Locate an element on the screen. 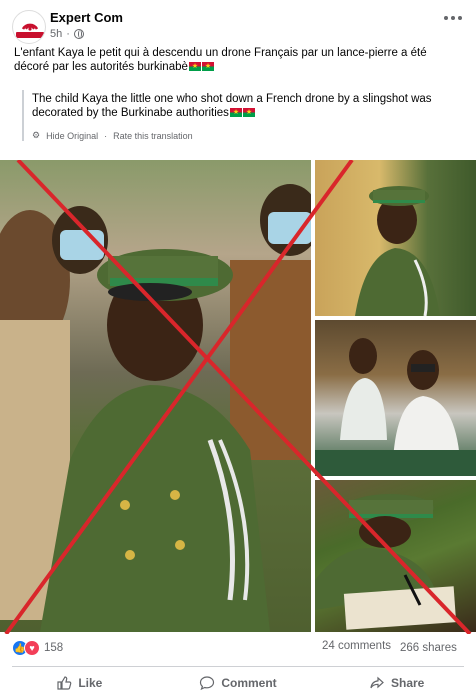 This screenshot has height=696, width=476. page-avatar is located at coordinates (29, 27).